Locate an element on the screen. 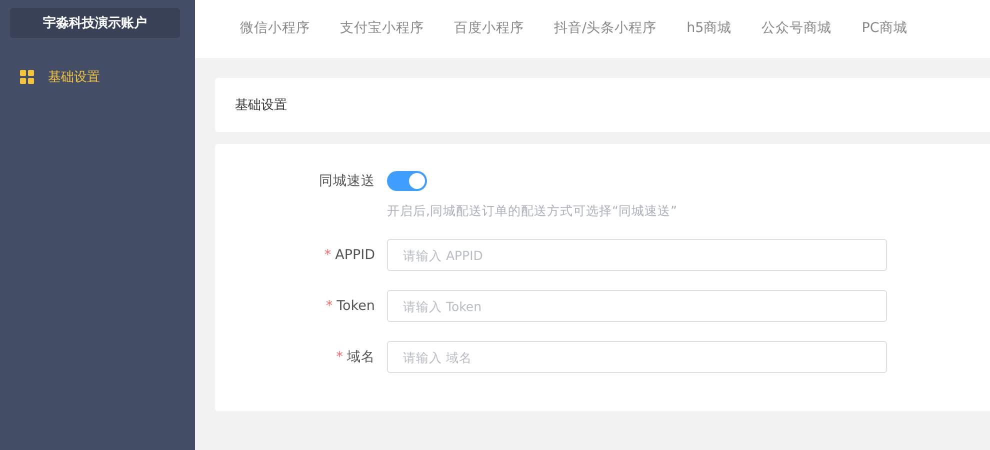  toggle-switch is located at coordinates (407, 181).